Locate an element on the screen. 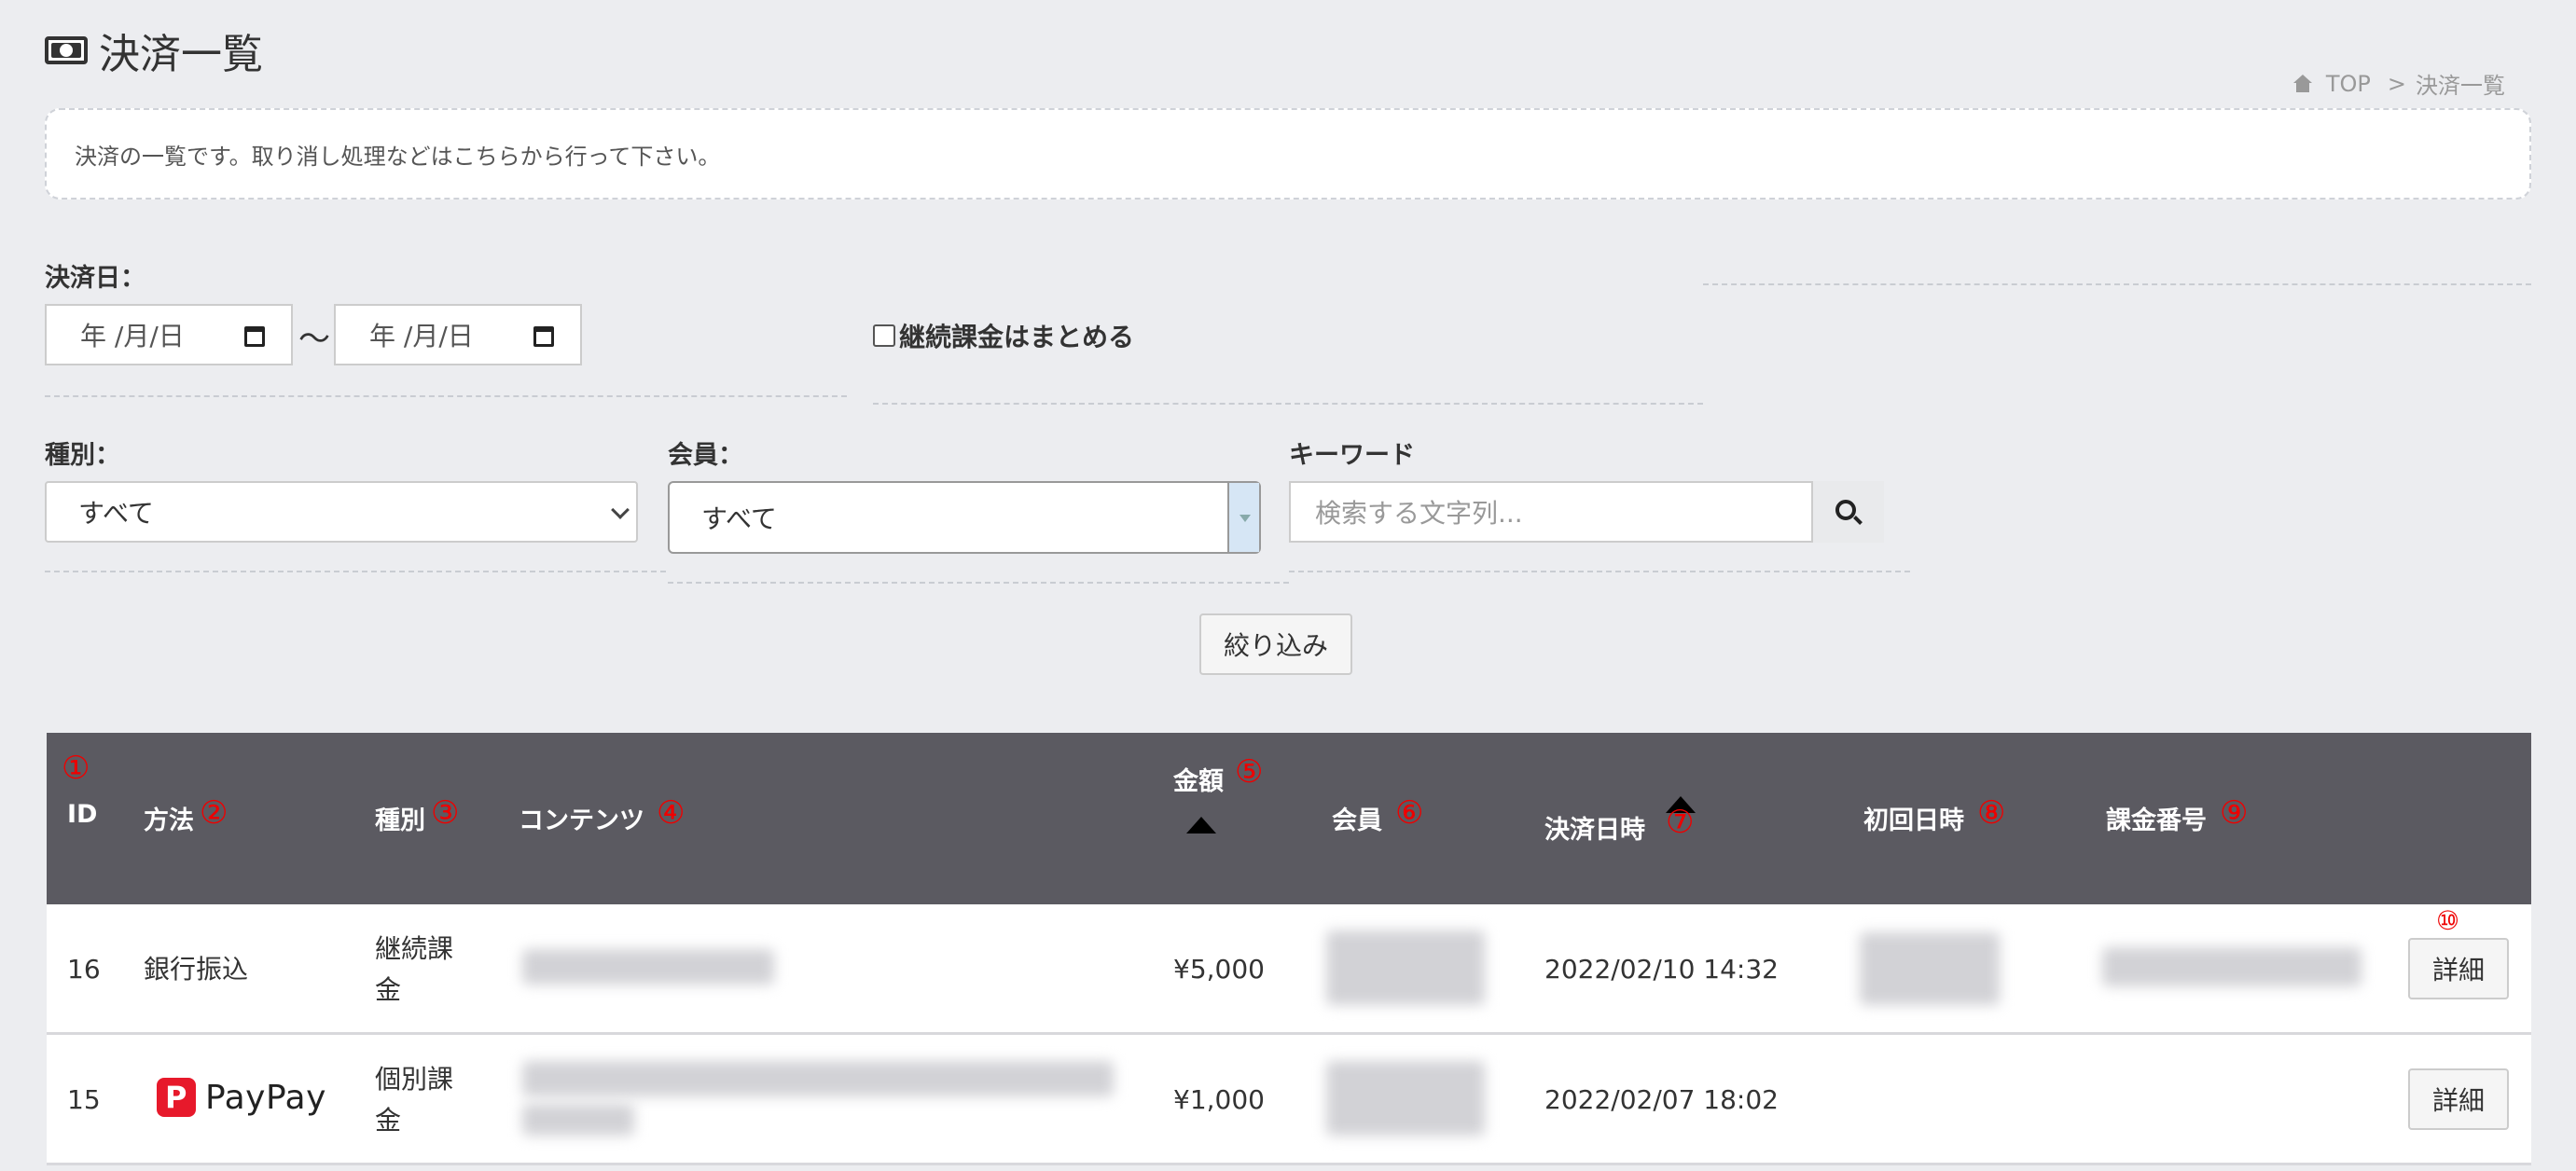  cell-method: PayPay is located at coordinates (265, 1097).